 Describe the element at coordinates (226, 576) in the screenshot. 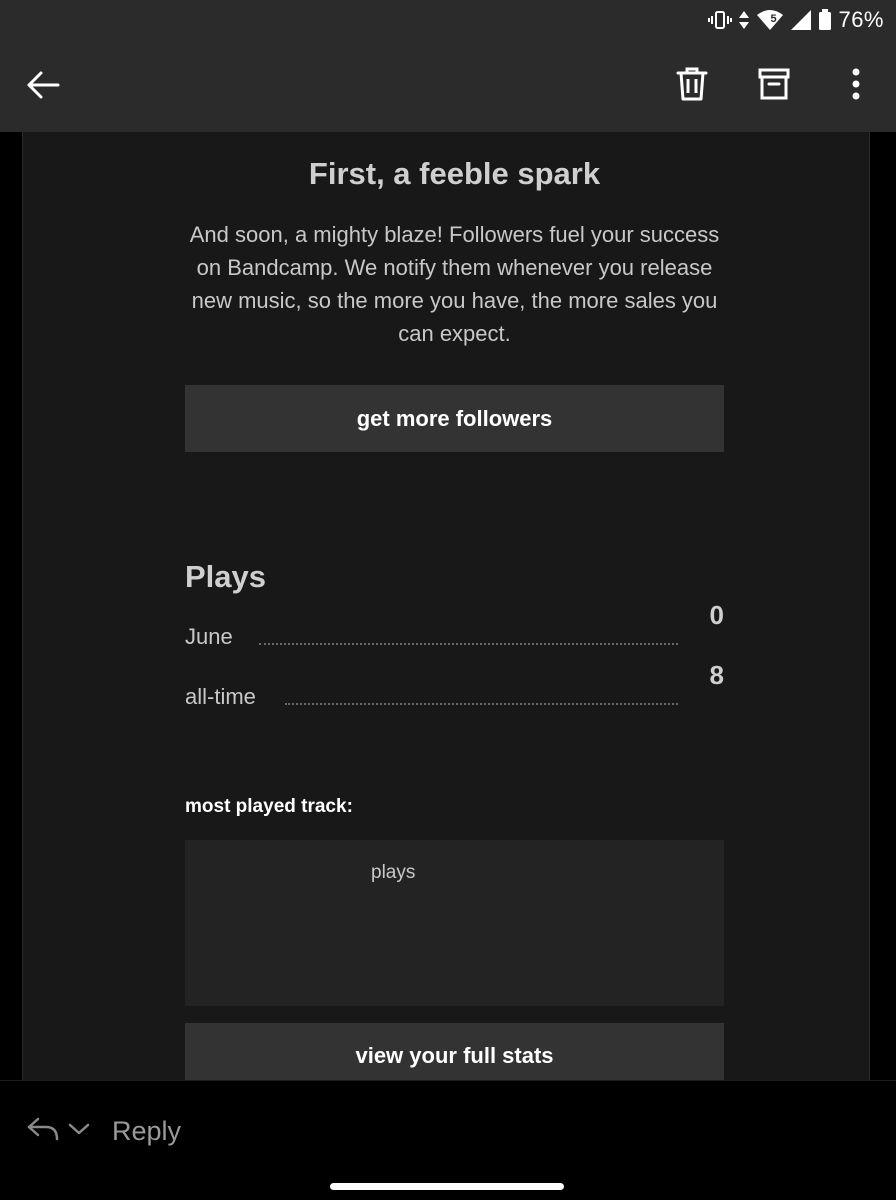

I see `plays-heading: Plays` at that location.